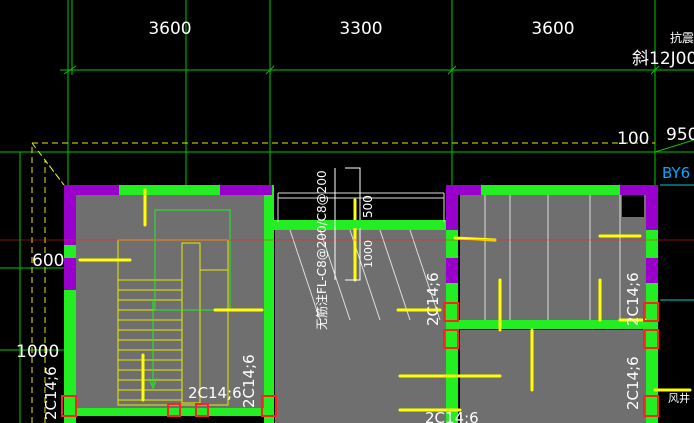  Describe the element at coordinates (633, 383) in the screenshot. I see `rebar-right-2: 2C14;6` at that location.